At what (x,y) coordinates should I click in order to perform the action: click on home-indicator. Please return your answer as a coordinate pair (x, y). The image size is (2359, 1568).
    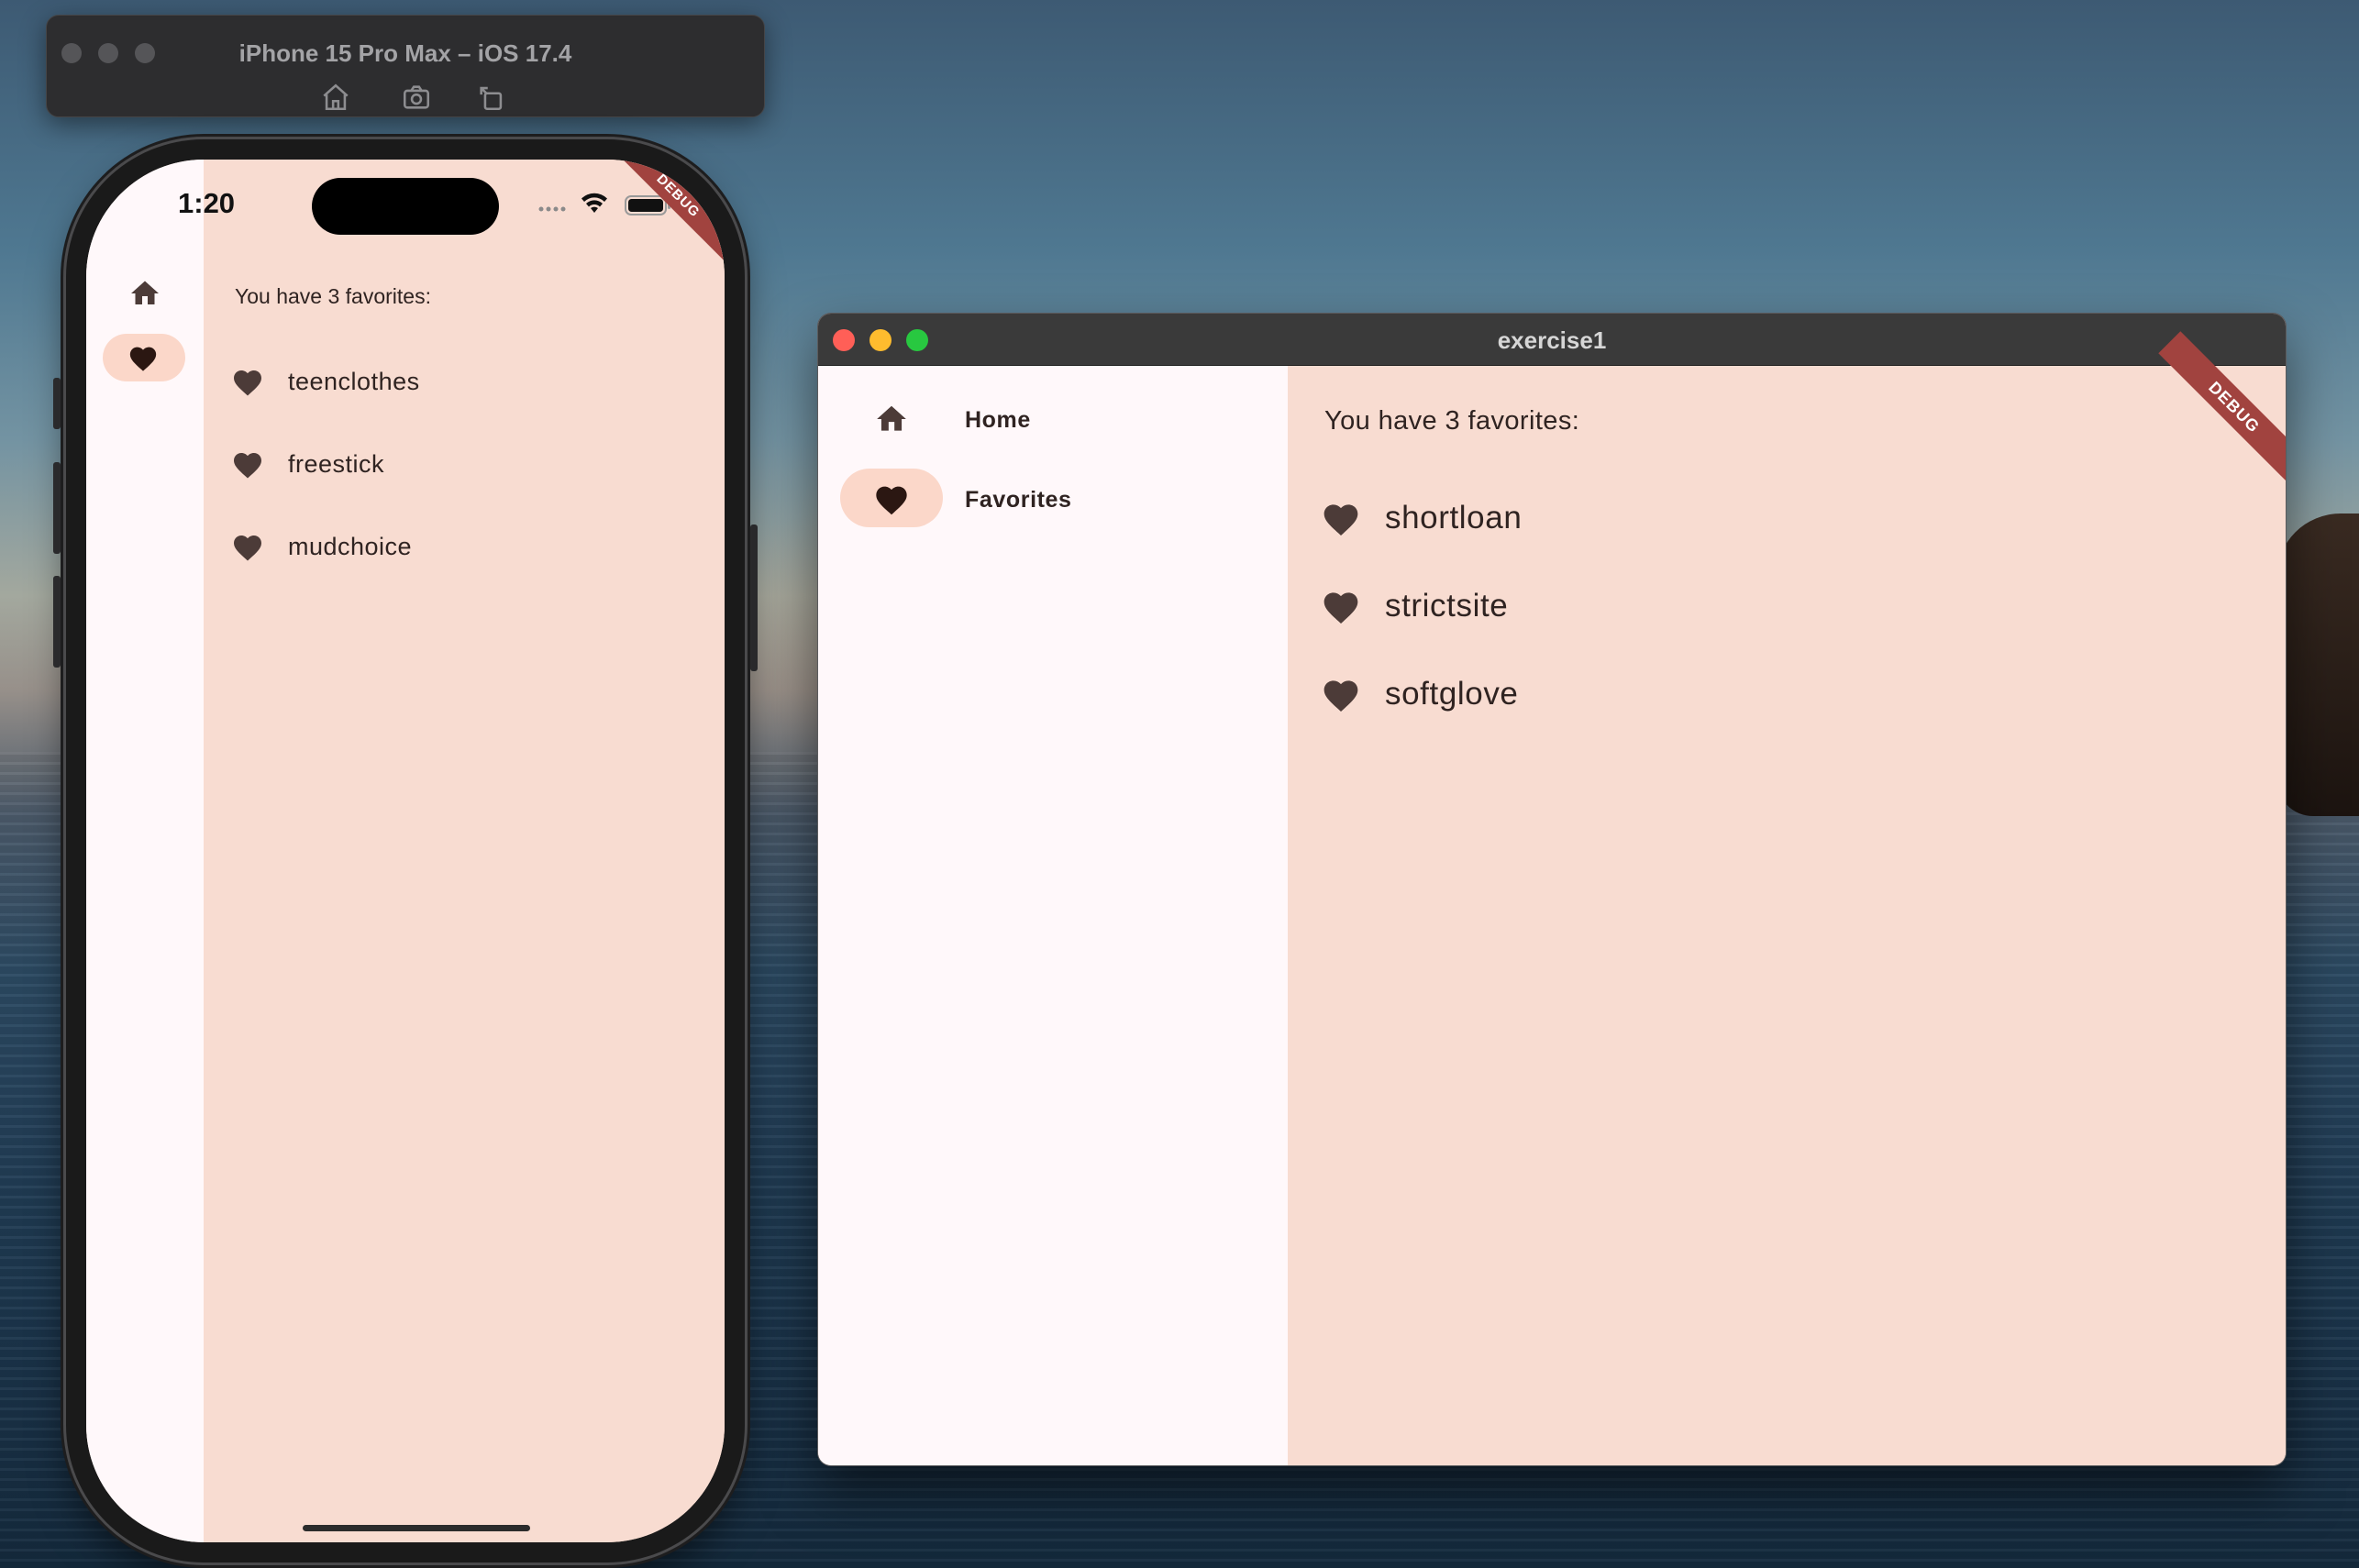
    Looking at the image, I should click on (416, 1528).